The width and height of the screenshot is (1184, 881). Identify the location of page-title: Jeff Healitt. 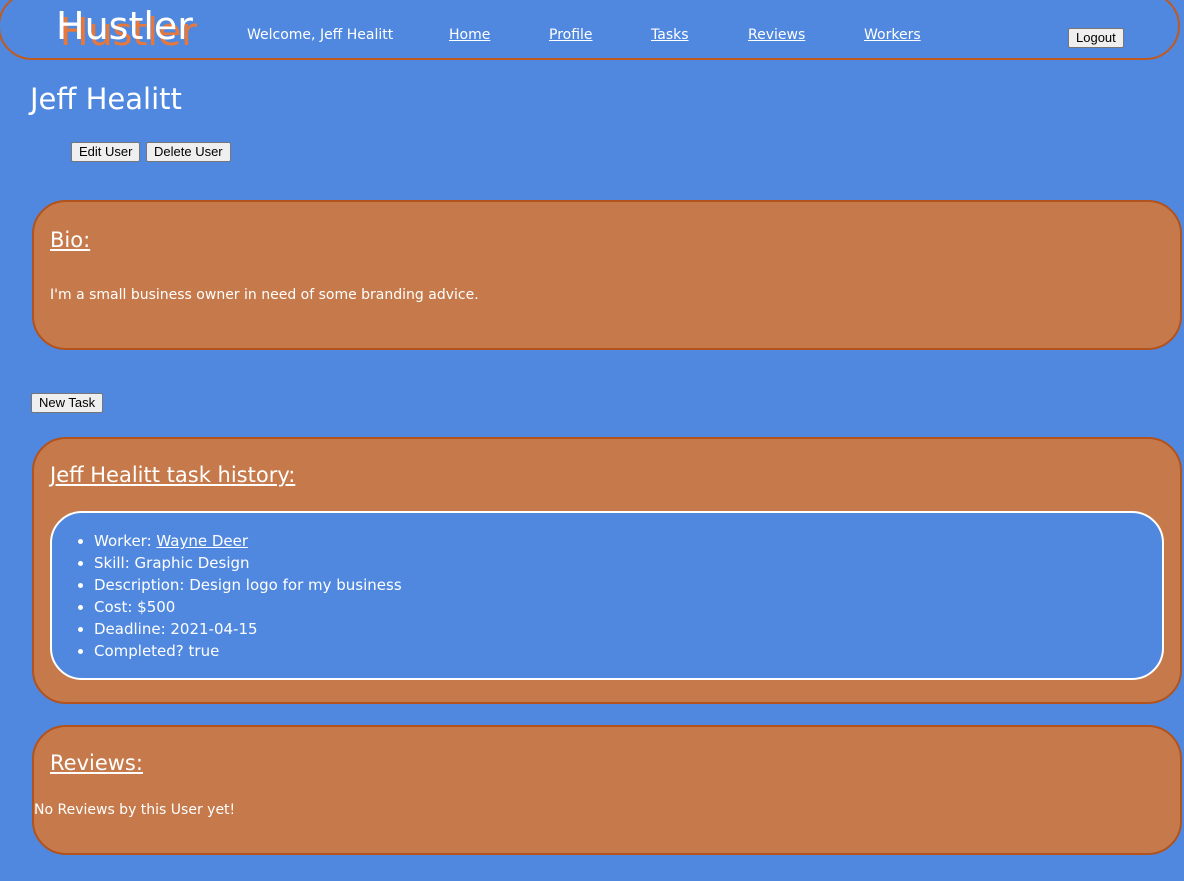
(106, 99).